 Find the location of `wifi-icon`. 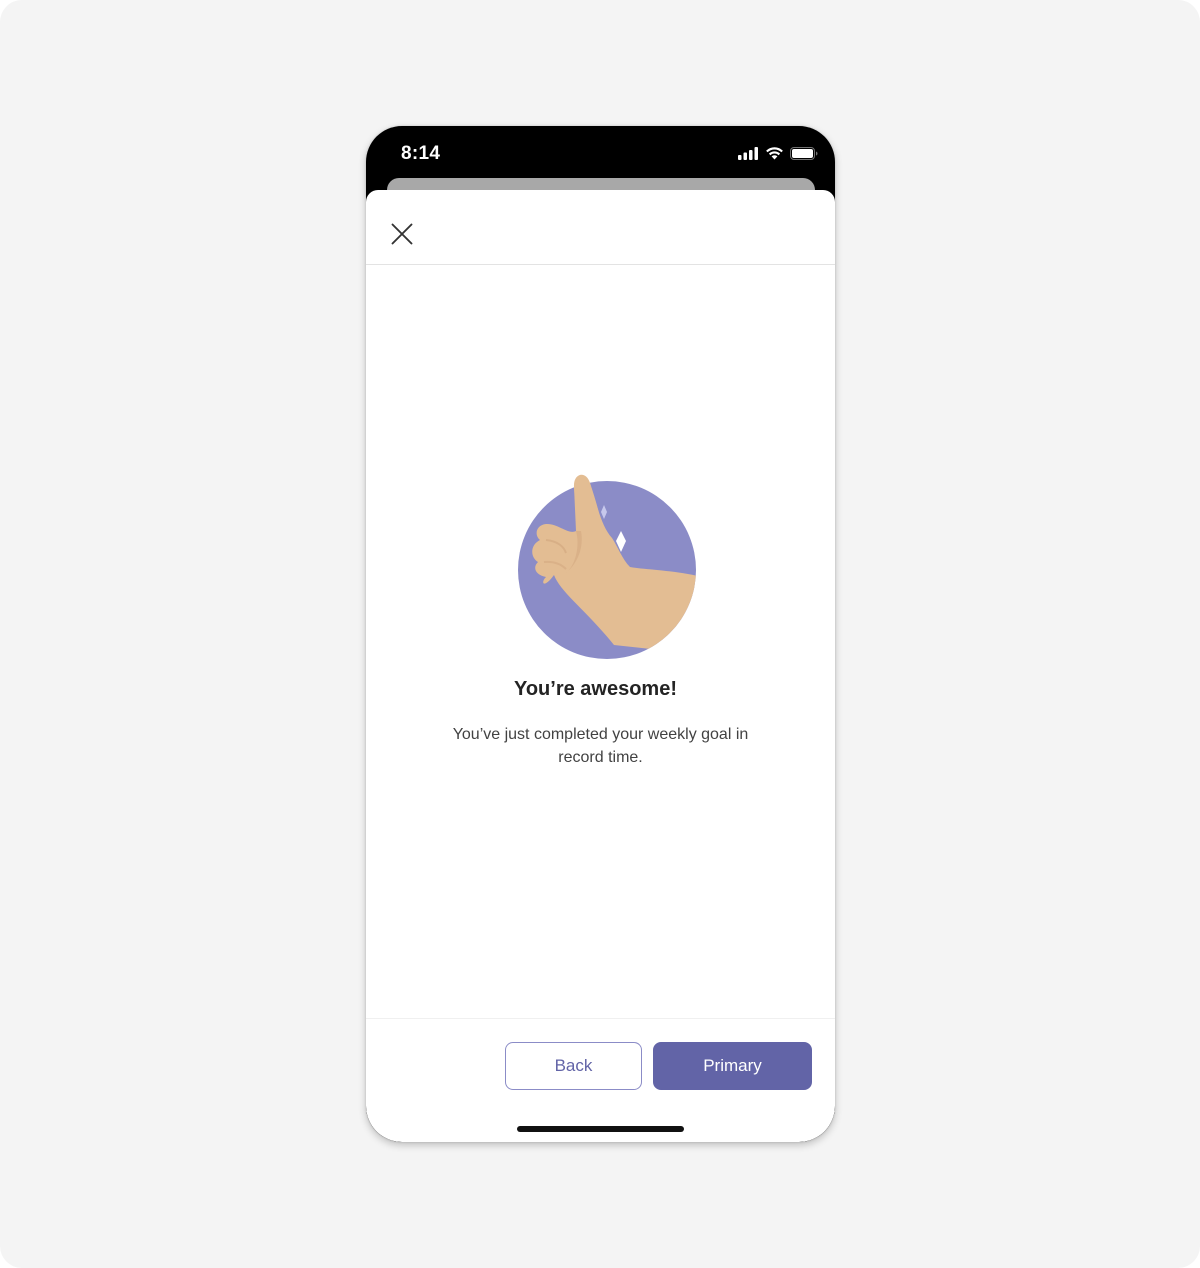

wifi-icon is located at coordinates (774, 153).